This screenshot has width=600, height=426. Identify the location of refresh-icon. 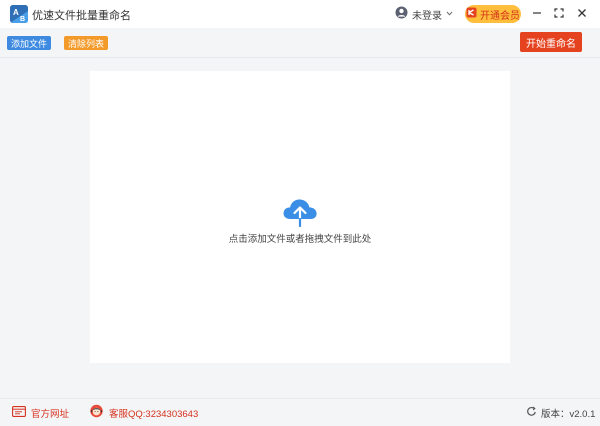
(531, 413).